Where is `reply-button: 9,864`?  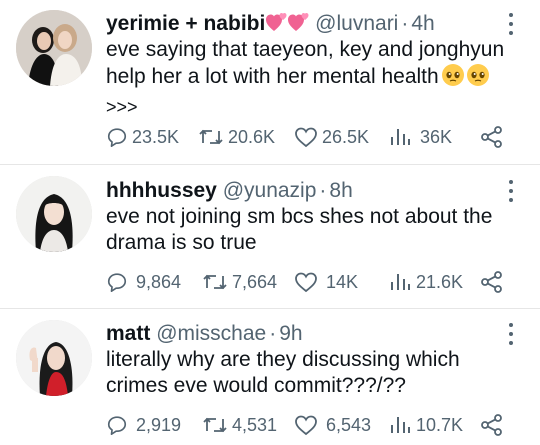 reply-button: 9,864 is located at coordinates (143, 282).